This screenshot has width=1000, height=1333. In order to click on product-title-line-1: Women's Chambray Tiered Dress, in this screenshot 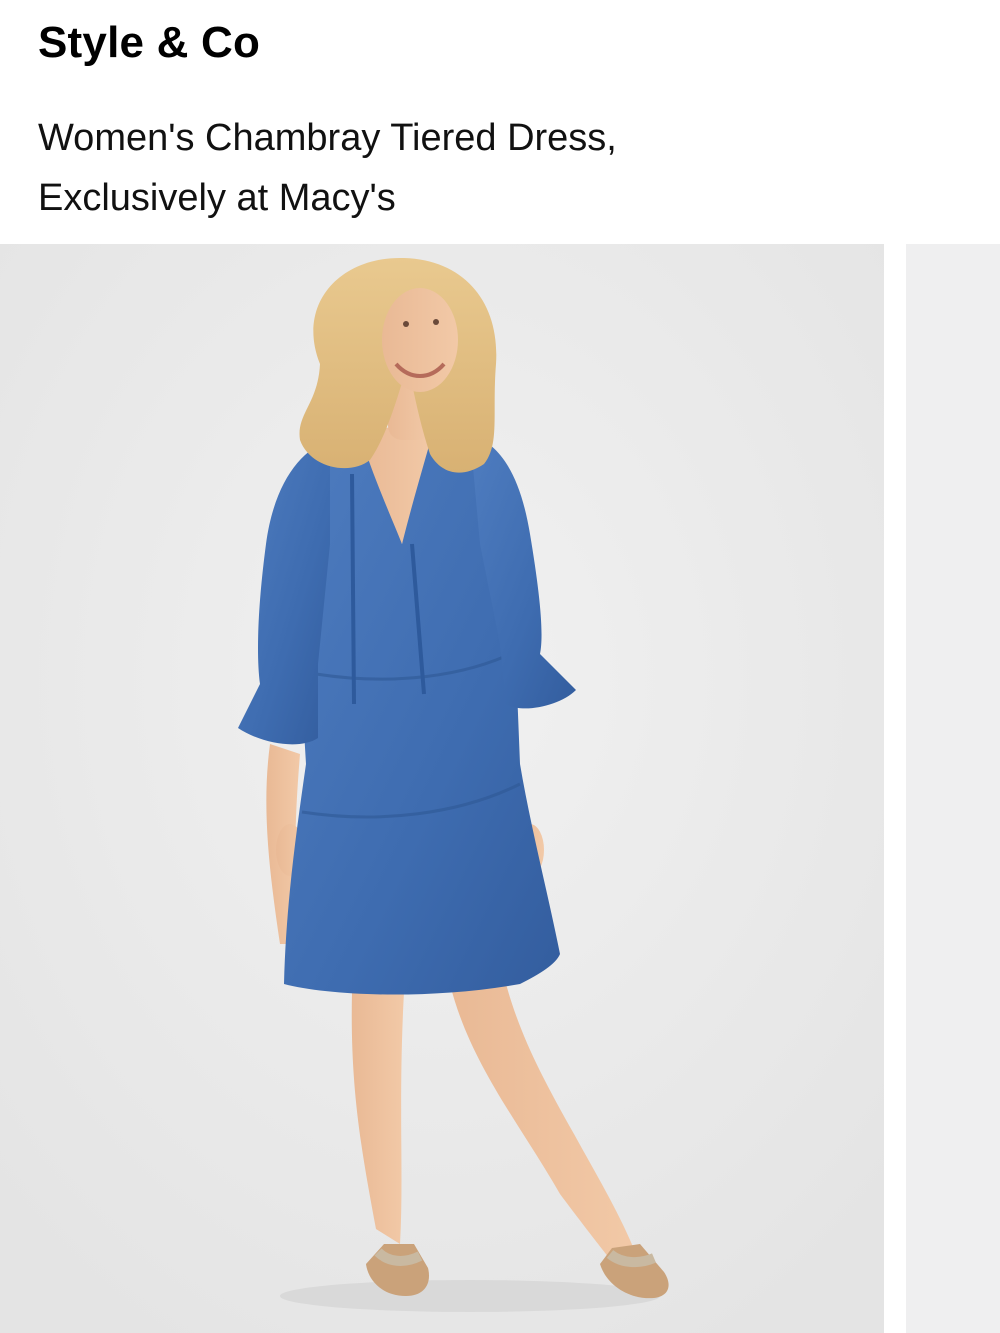, I will do `click(327, 138)`.